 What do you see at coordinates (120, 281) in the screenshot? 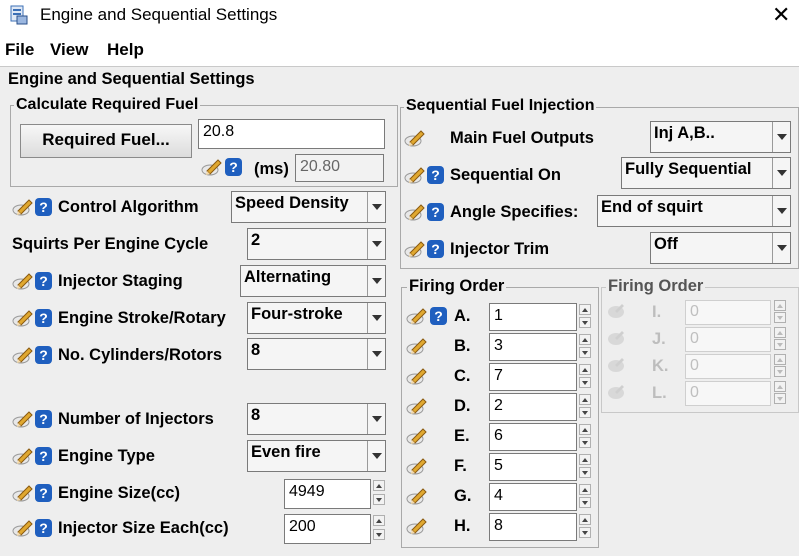
I see `injector-staging-label: Injector Staging` at bounding box center [120, 281].